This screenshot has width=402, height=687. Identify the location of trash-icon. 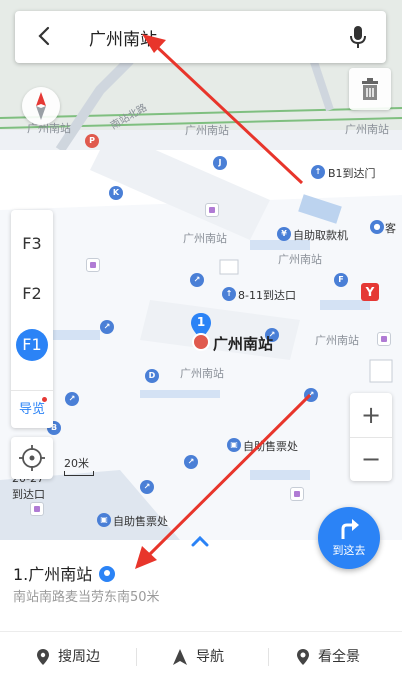
(370, 89).